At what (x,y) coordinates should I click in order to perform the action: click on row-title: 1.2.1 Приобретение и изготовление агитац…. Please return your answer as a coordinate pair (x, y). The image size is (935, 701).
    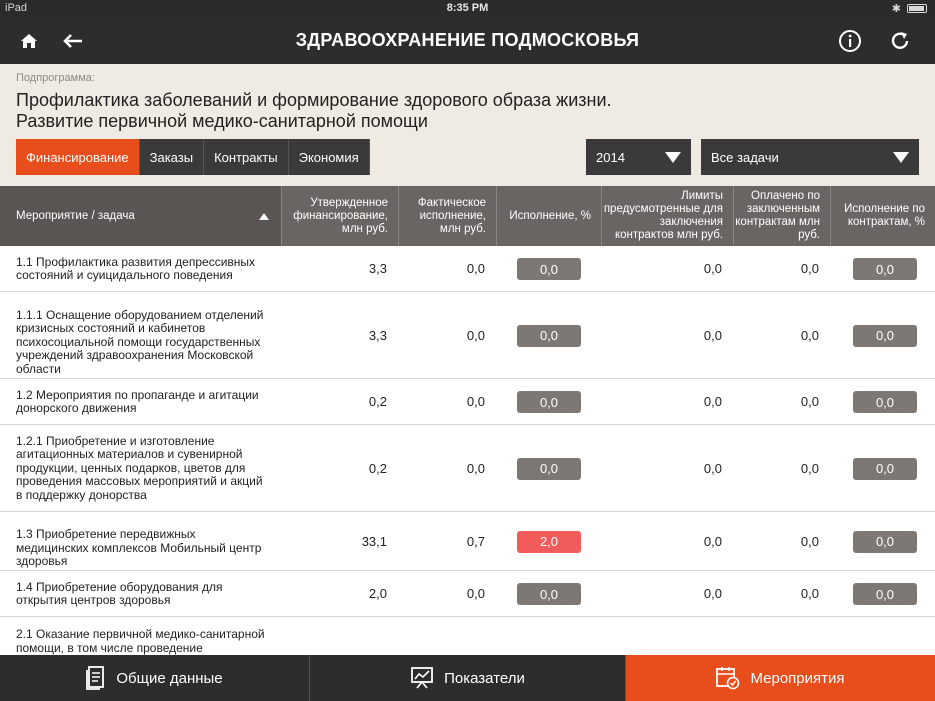
    Looking at the image, I should click on (139, 467).